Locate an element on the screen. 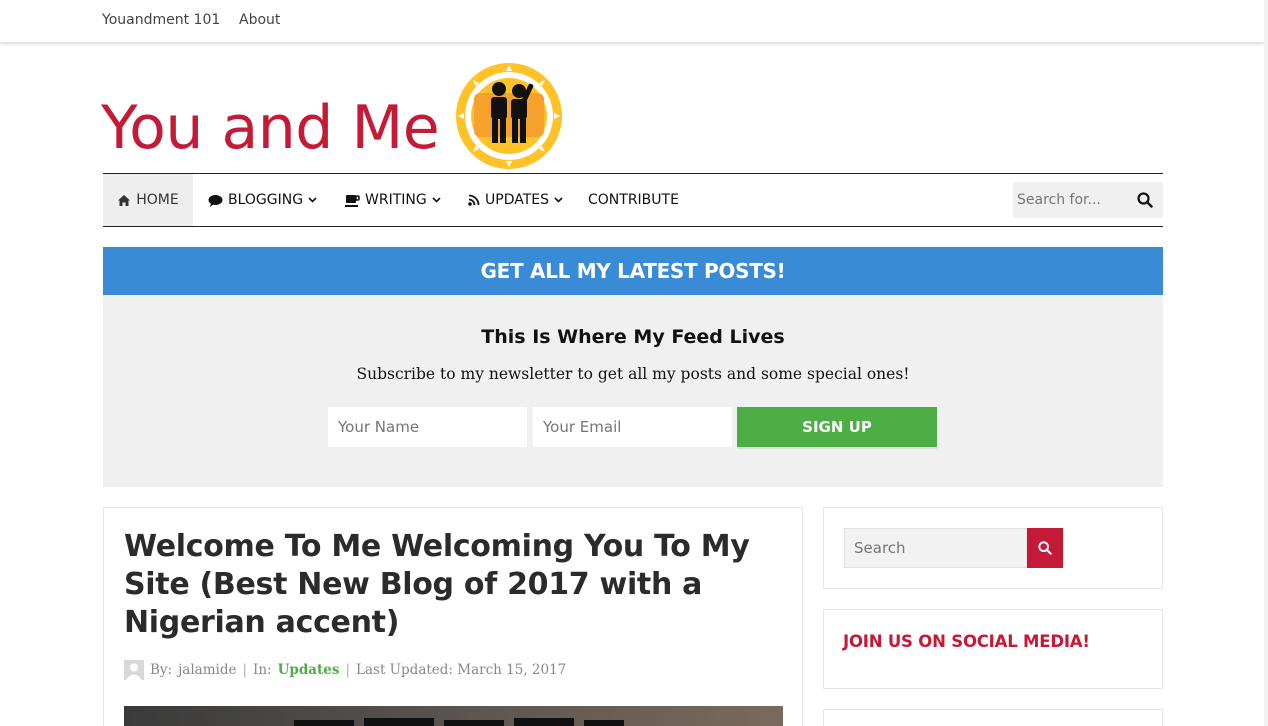 This screenshot has width=1268, height=726. nav-item-updates: UPDATES is located at coordinates (515, 200).